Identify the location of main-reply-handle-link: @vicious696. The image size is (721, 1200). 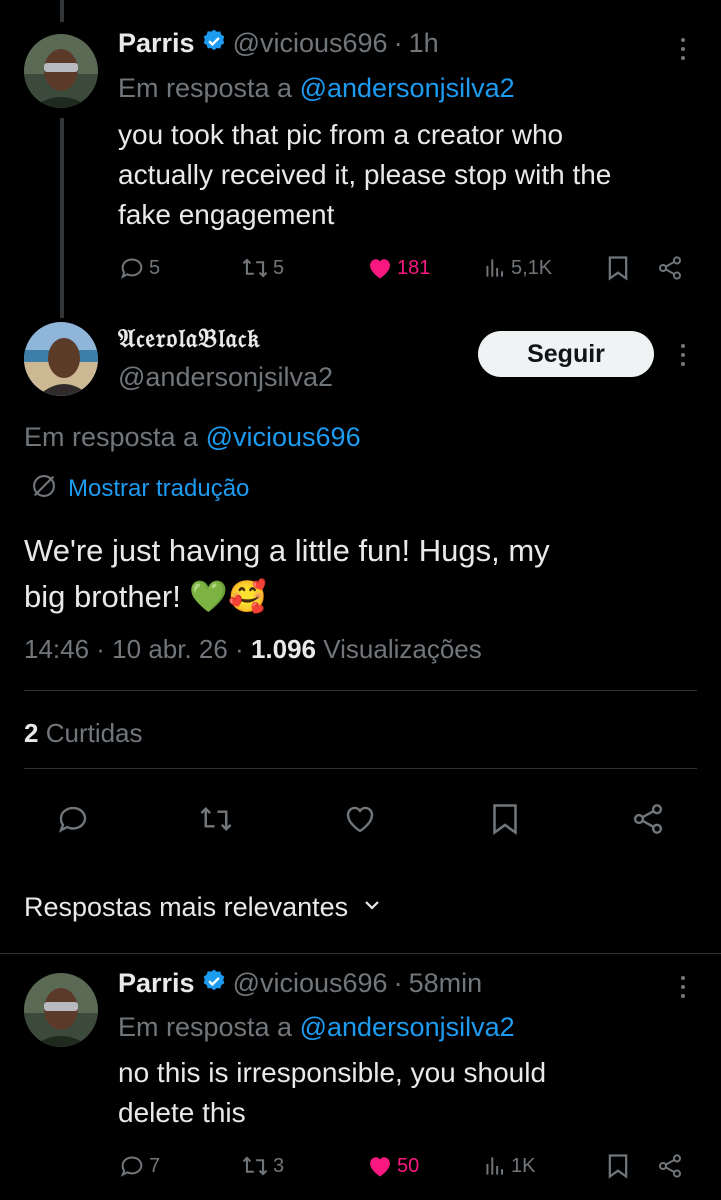
(283, 437).